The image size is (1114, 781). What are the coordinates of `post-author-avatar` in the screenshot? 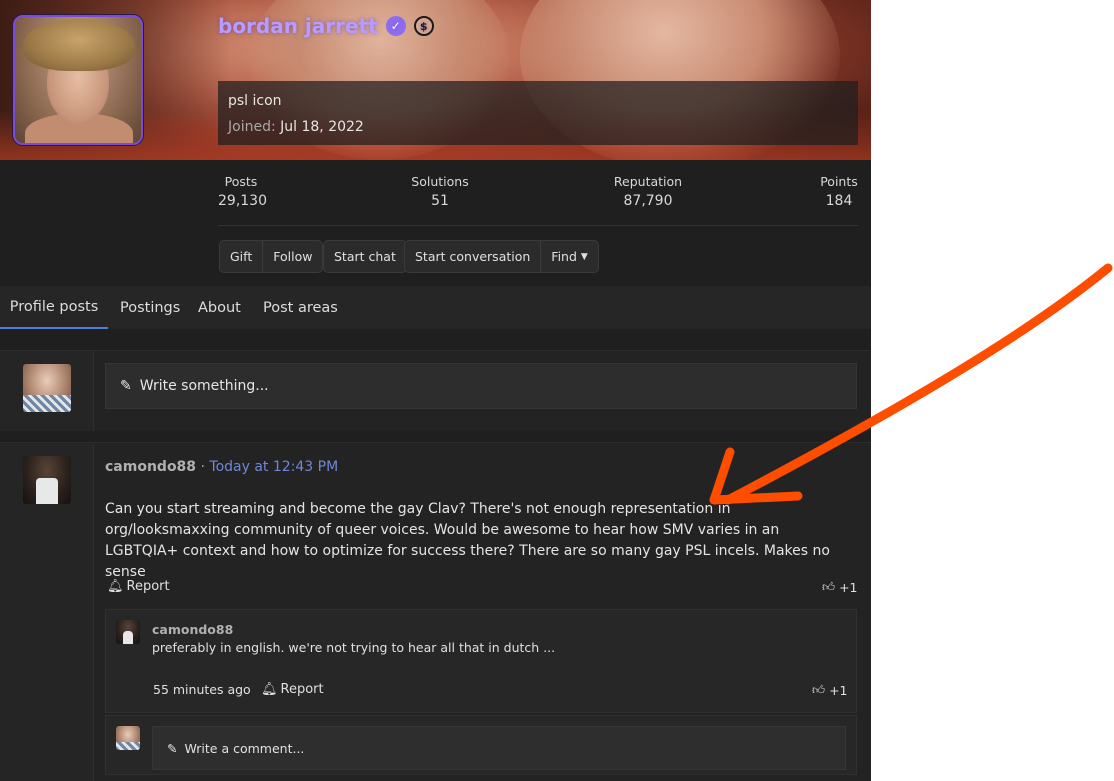 It's located at (47, 480).